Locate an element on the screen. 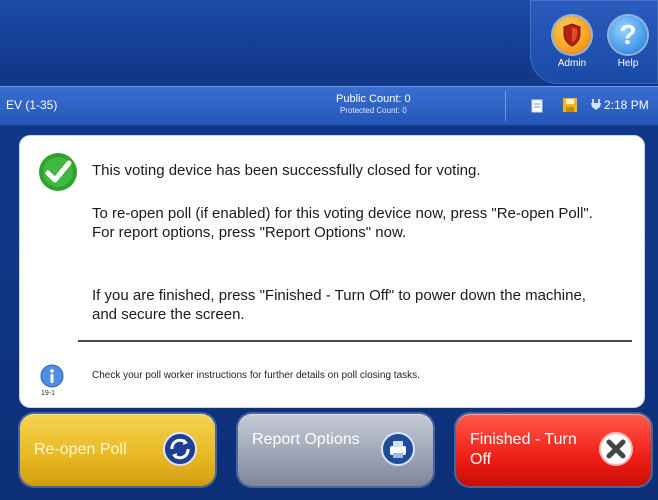 The width and height of the screenshot is (658, 500). status-divider is located at coordinates (505, 106).